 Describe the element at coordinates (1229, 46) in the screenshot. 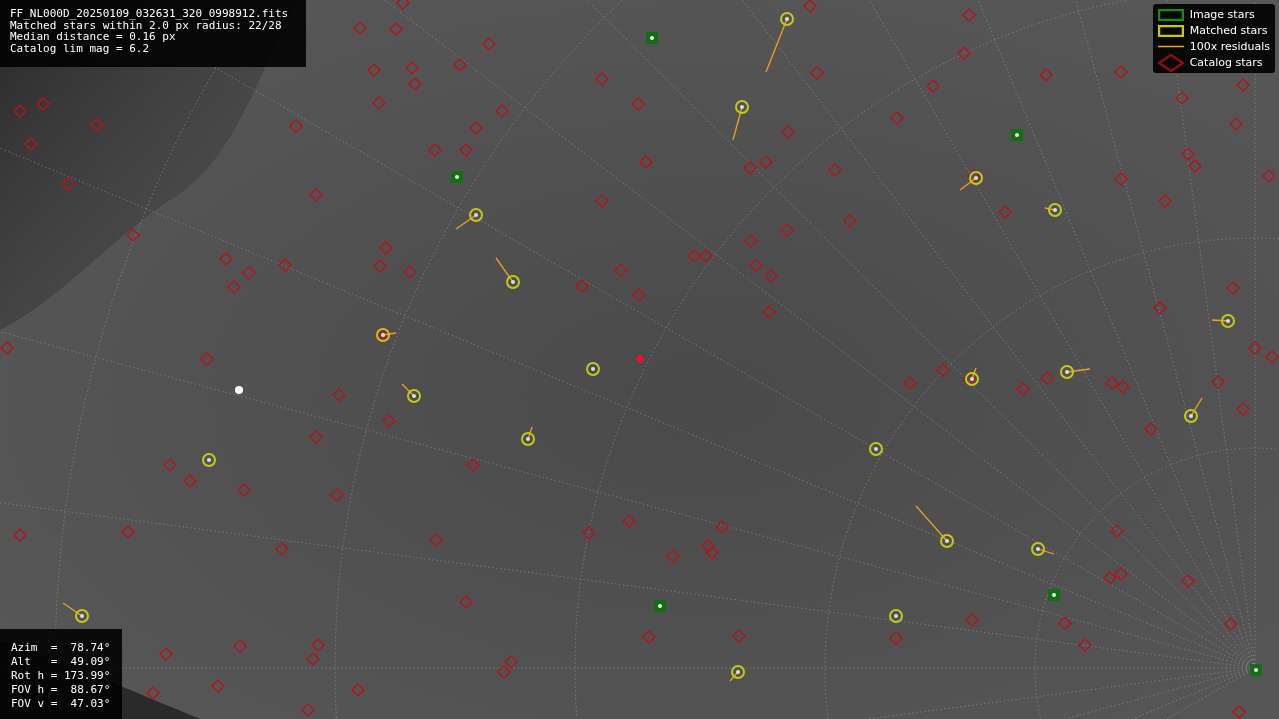

I see `legend-label: 100x residuals` at that location.